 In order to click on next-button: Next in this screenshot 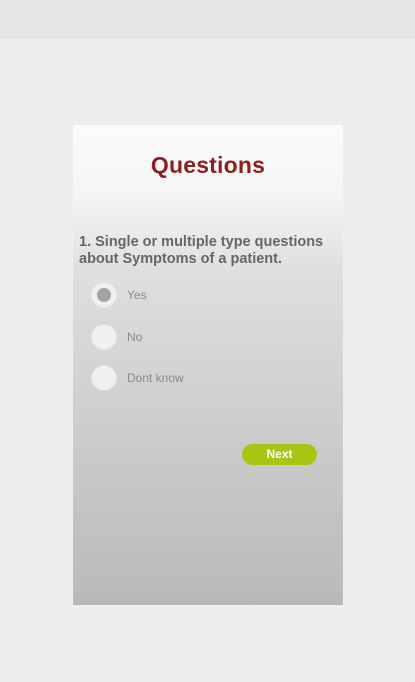, I will do `click(279, 454)`.